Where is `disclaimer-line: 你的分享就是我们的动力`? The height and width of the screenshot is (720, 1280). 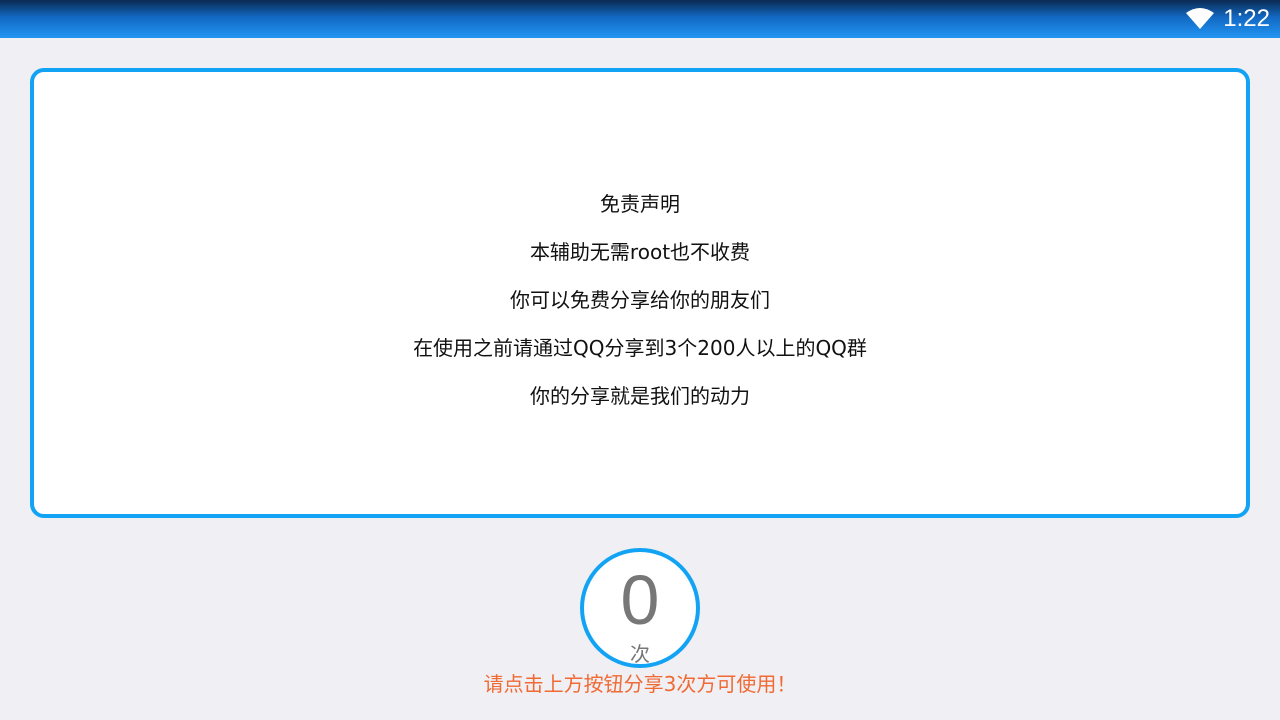 disclaimer-line: 你的分享就是我们的动力 is located at coordinates (640, 396).